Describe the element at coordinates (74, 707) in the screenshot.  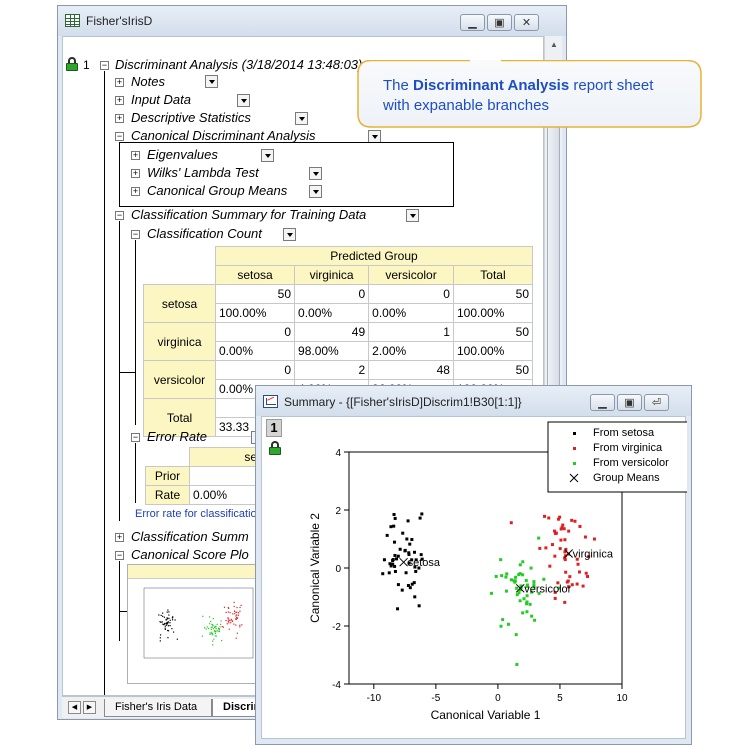
I see `tab-prev-arrow: ◀` at that location.